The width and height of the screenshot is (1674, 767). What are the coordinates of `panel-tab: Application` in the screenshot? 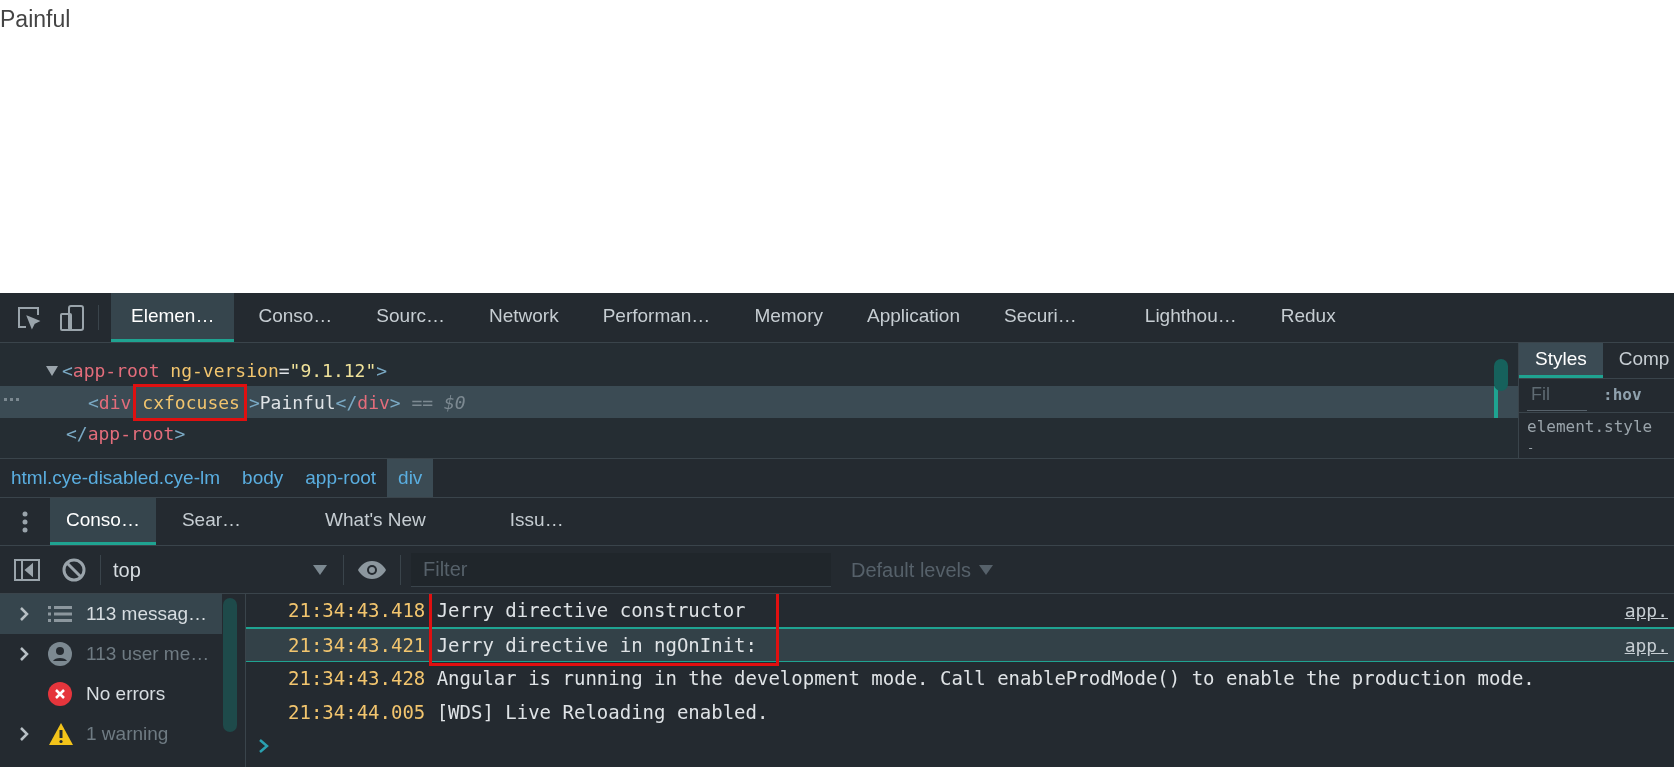 It's located at (913, 317).